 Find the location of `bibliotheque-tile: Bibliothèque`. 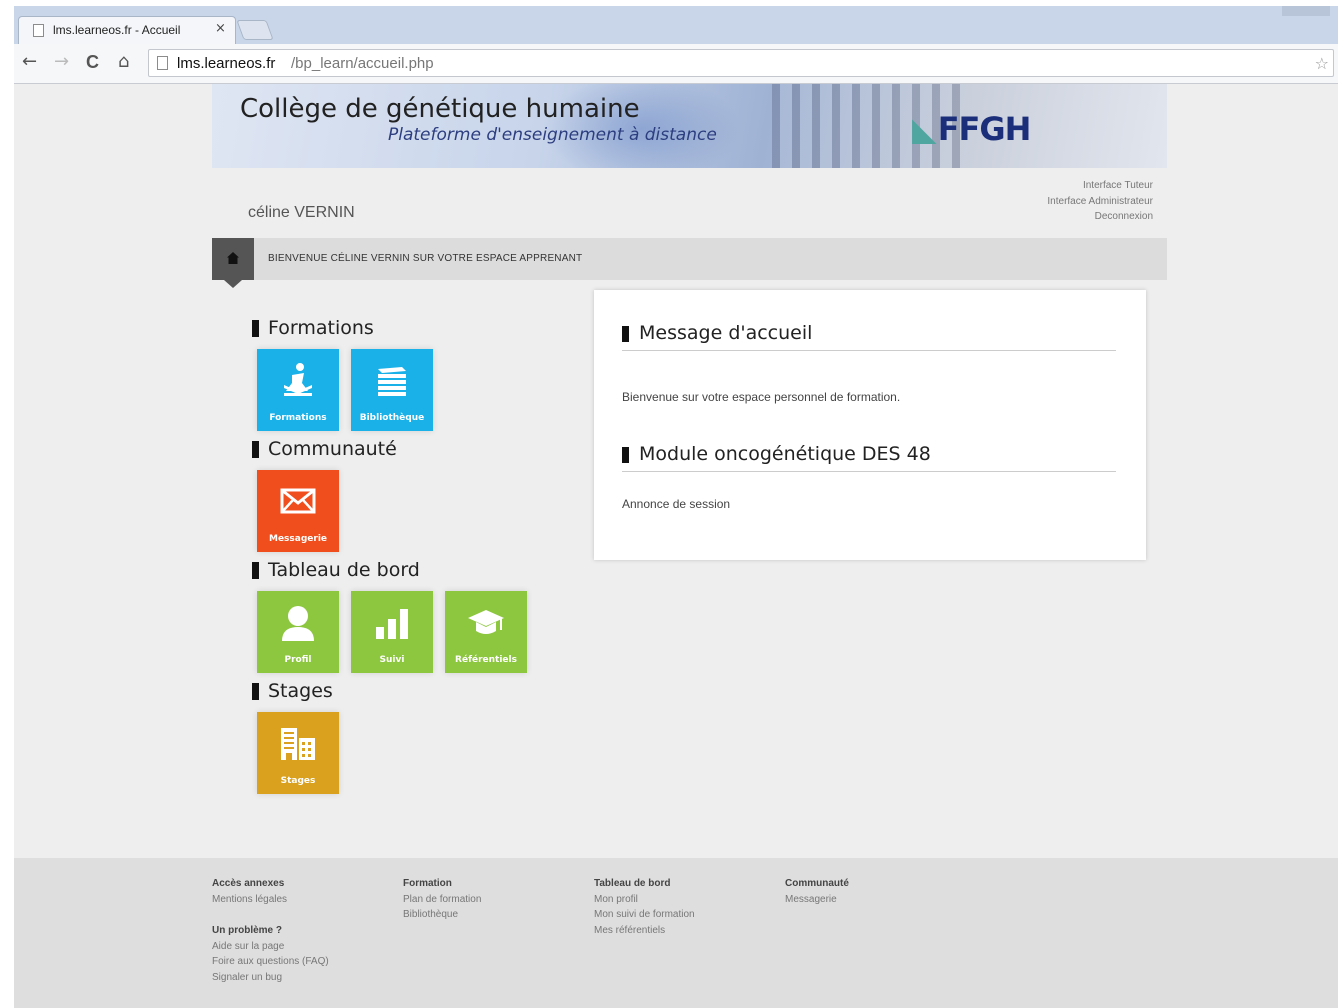

bibliotheque-tile: Bibliothèque is located at coordinates (392, 390).